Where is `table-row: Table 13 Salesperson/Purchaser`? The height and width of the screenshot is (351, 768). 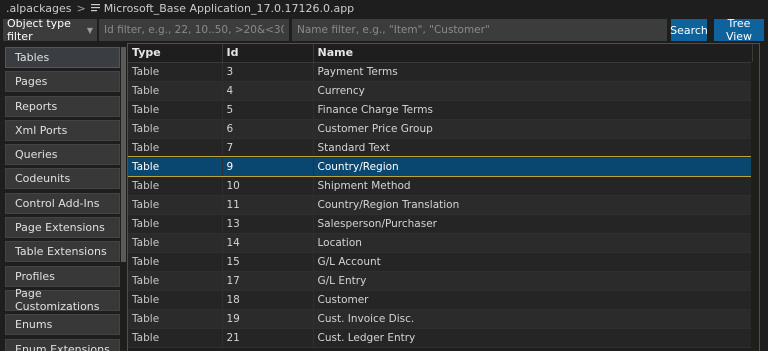
table-row: Table 13 Salesperson/Purchaser is located at coordinates (440, 224).